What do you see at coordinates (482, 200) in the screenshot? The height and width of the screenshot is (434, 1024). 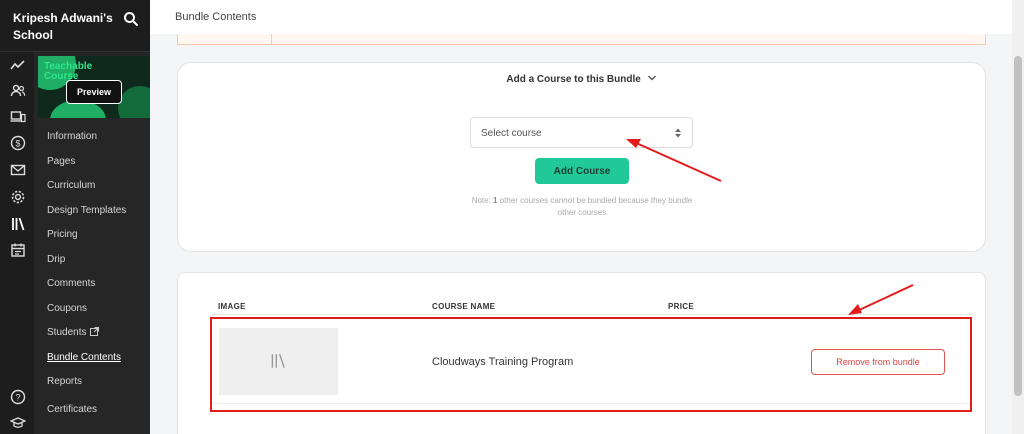 I see `bundle-note-prefix: Note:` at bounding box center [482, 200].